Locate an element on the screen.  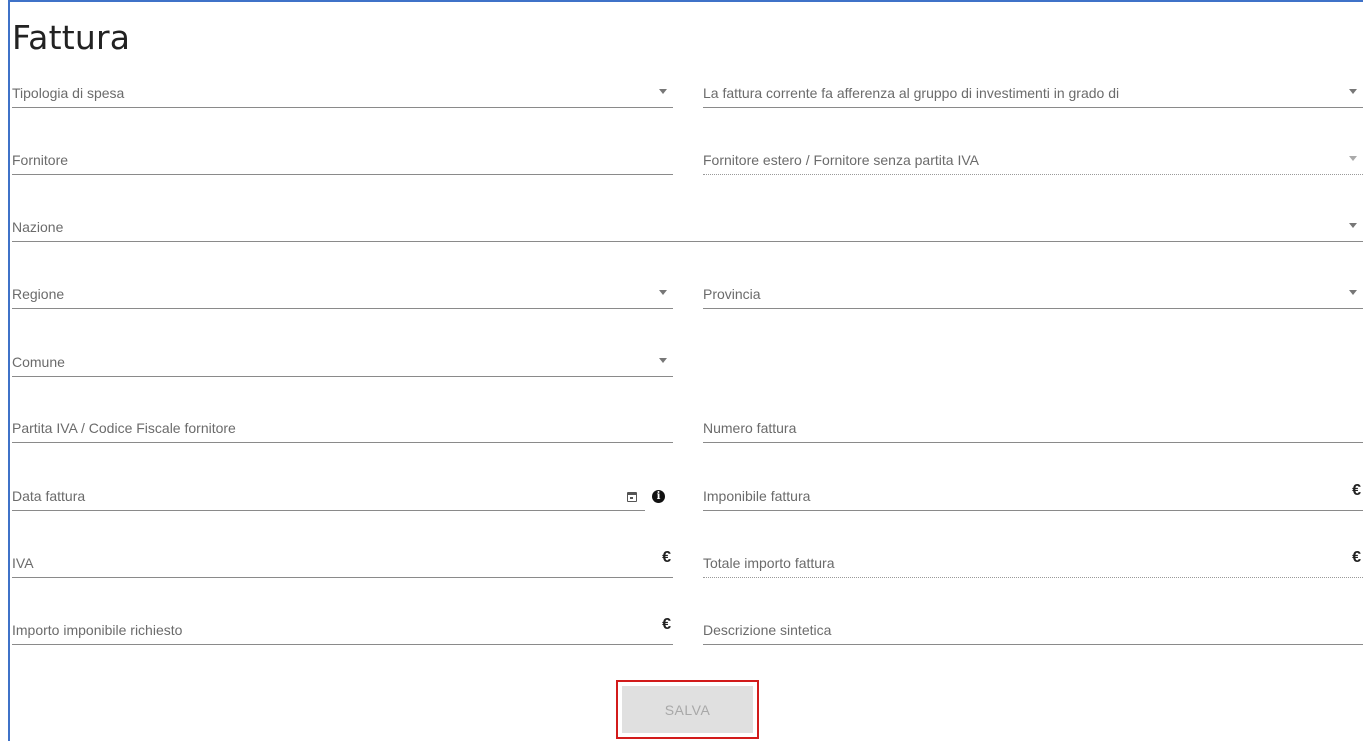
fornitore-input: Fornitore is located at coordinates (342, 157).